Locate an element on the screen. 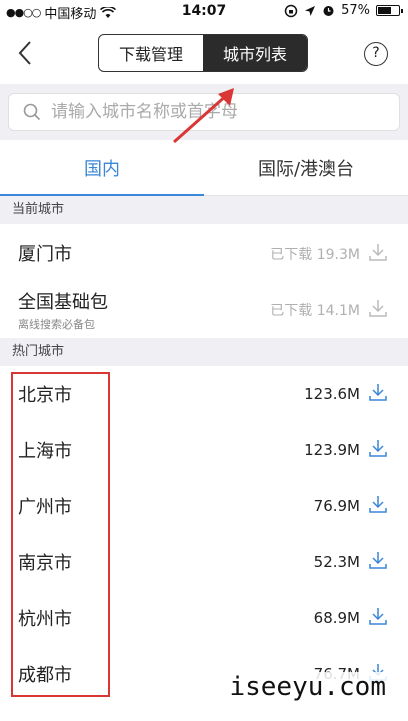 Image resolution: width=408 pixels, height=721 pixels. battery-percent: 57% is located at coordinates (355, 10).